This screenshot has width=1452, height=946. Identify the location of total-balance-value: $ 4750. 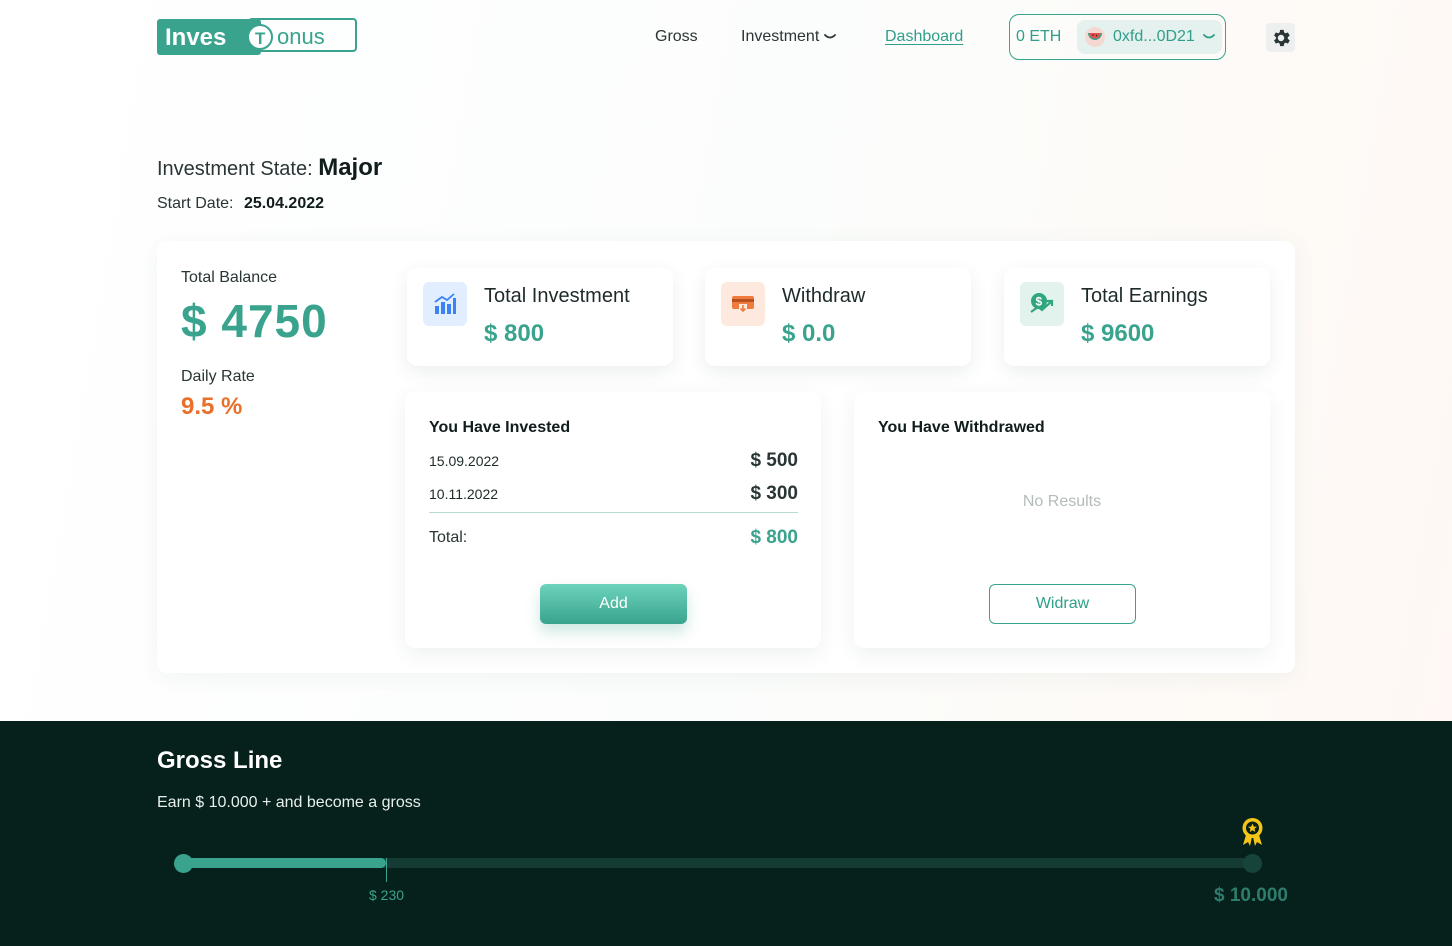
(254, 321).